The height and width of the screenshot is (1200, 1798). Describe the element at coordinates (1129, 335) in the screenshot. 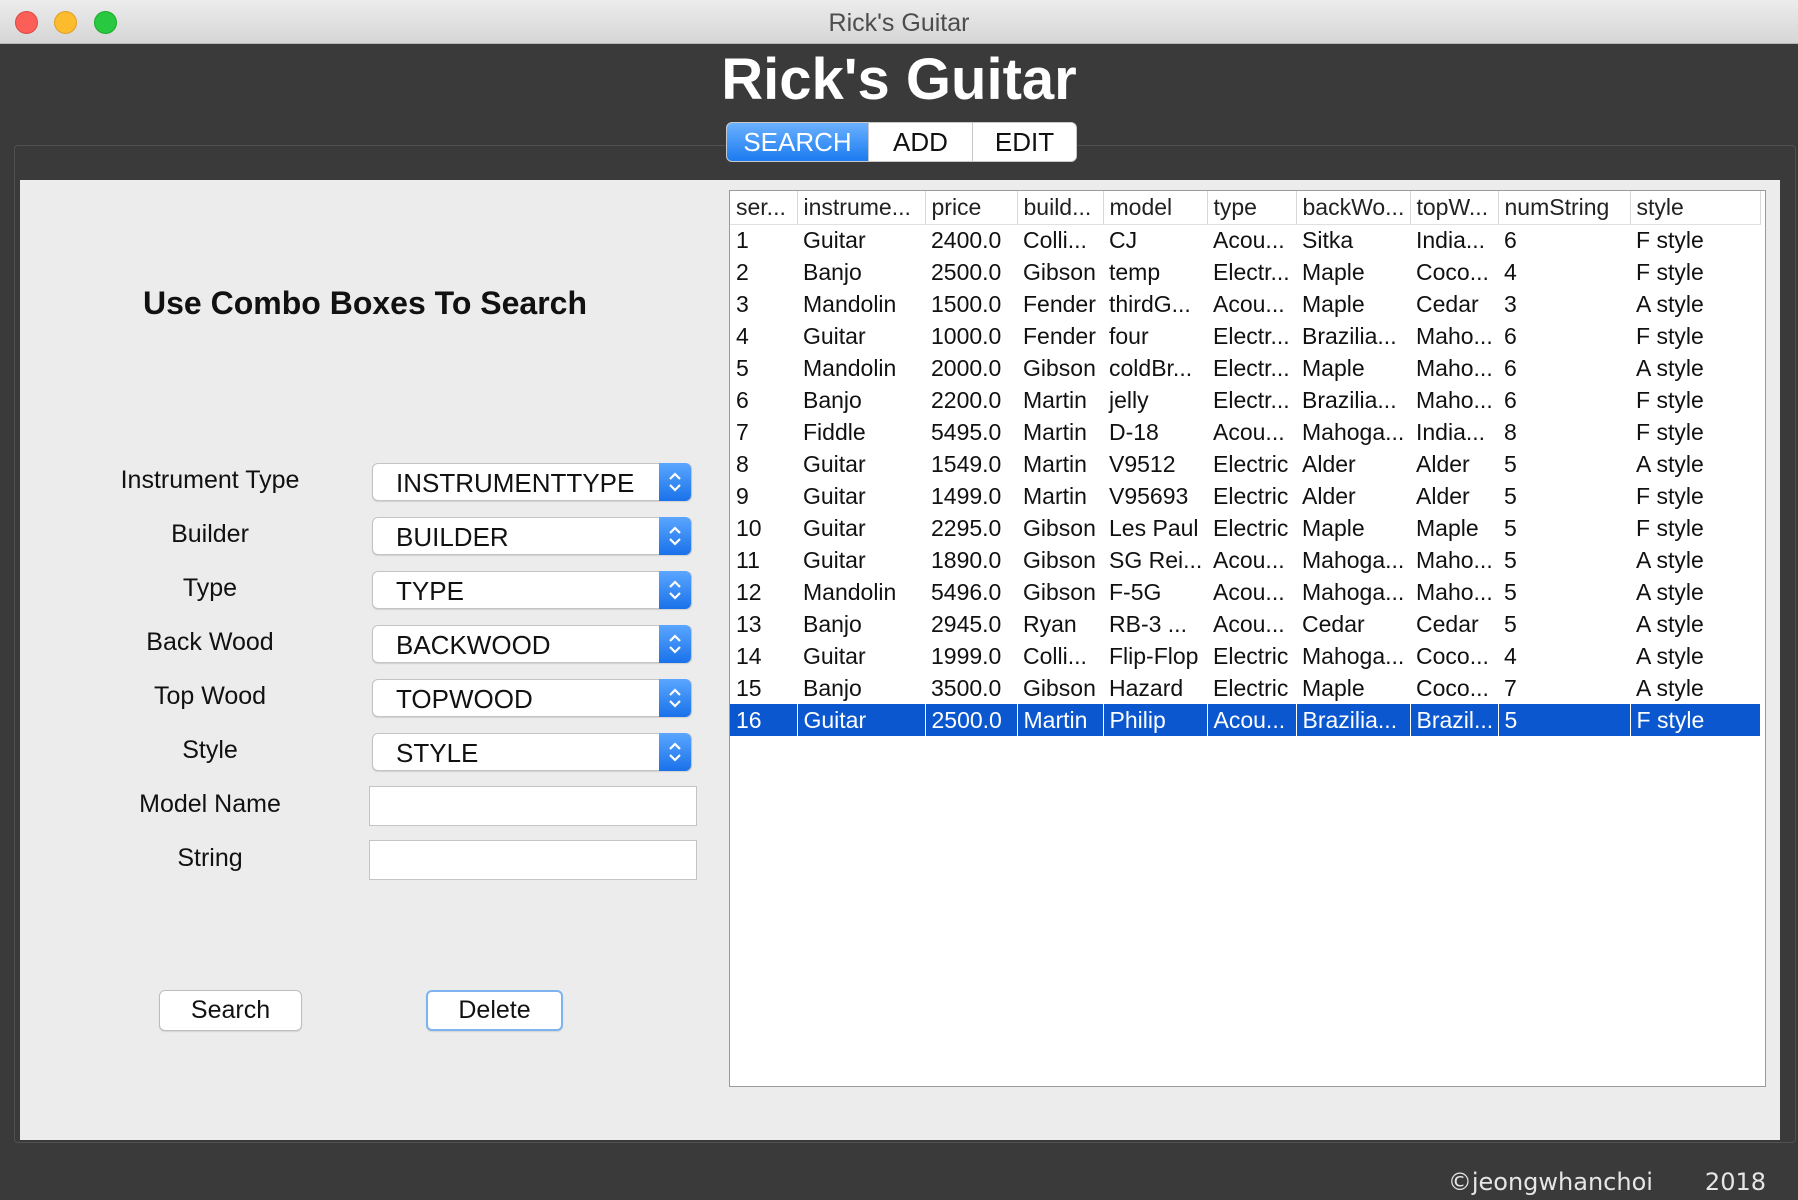

I see `table-cell: four` at that location.